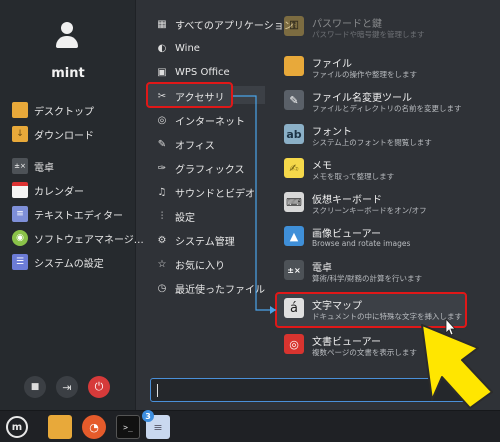 The height and width of the screenshot is (442, 500). Describe the element at coordinates (17, 427) in the screenshot. I see `mint-menu-icon: m` at that location.